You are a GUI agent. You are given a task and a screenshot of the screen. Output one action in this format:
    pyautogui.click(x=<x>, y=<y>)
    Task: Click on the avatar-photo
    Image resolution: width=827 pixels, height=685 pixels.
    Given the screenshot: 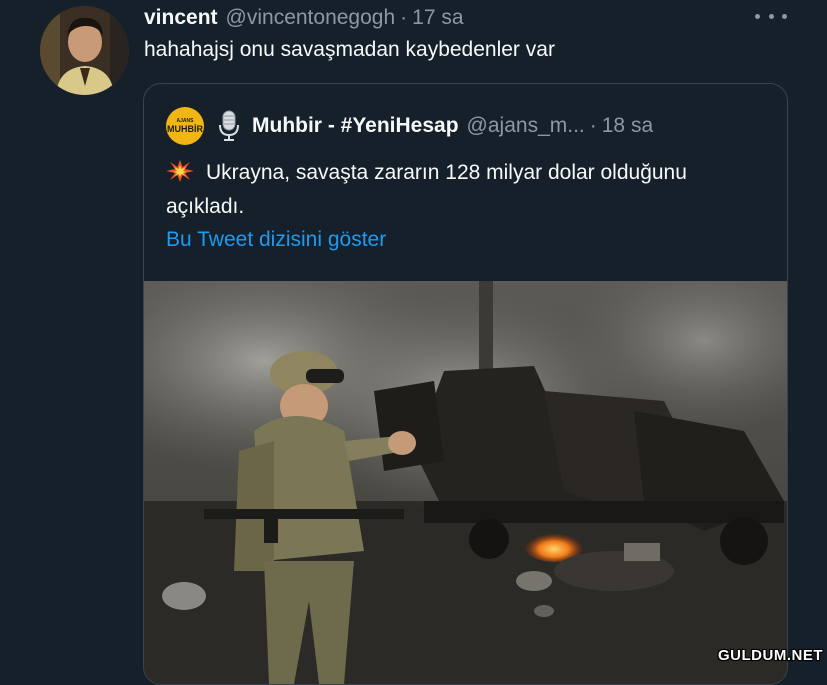 What is the action you would take?
    pyautogui.click(x=84, y=50)
    